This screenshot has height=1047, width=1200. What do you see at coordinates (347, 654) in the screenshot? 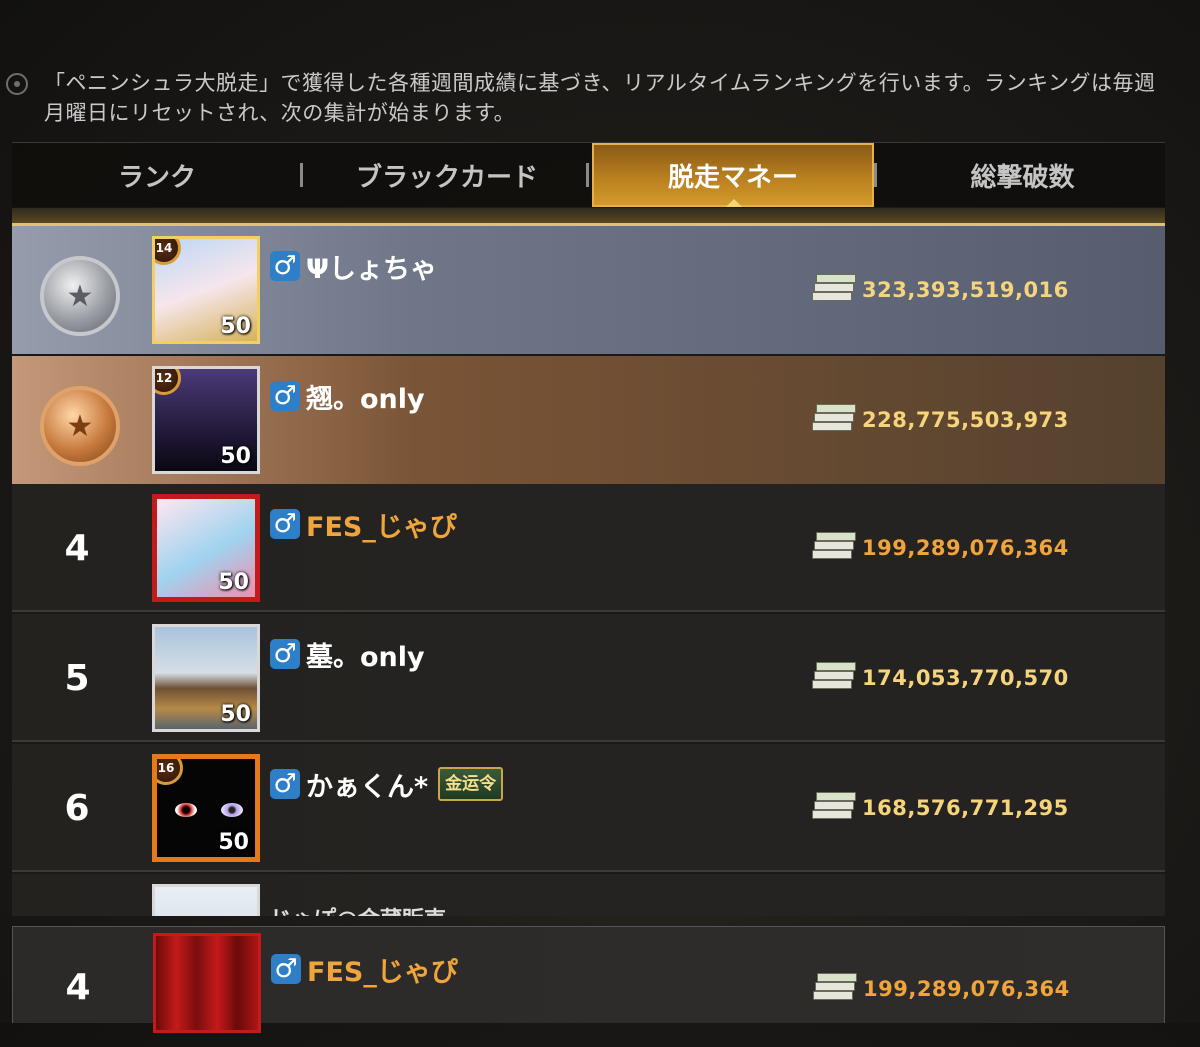
I see `player-name: ♂ 墓。only` at bounding box center [347, 654].